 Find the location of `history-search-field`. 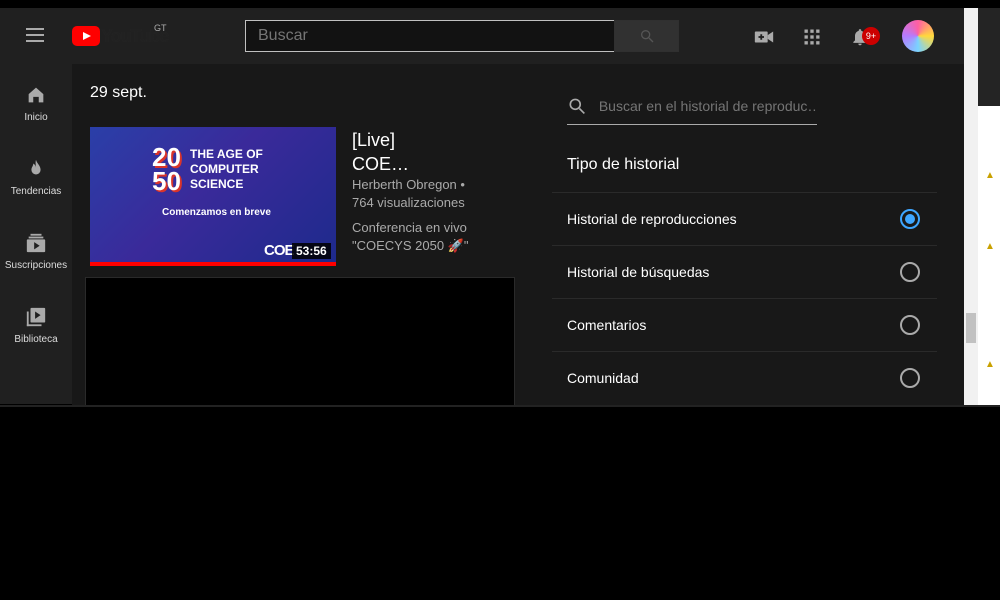

history-search-field is located at coordinates (692, 106).